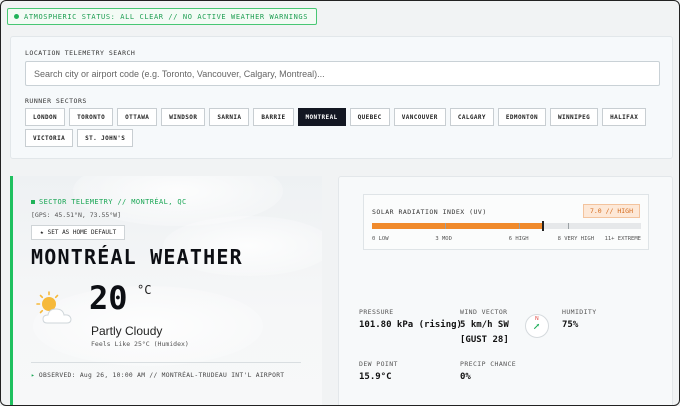 The height and width of the screenshot is (406, 680). I want to click on feels-like: Feels Like 25°C (Humidex), so click(140, 344).